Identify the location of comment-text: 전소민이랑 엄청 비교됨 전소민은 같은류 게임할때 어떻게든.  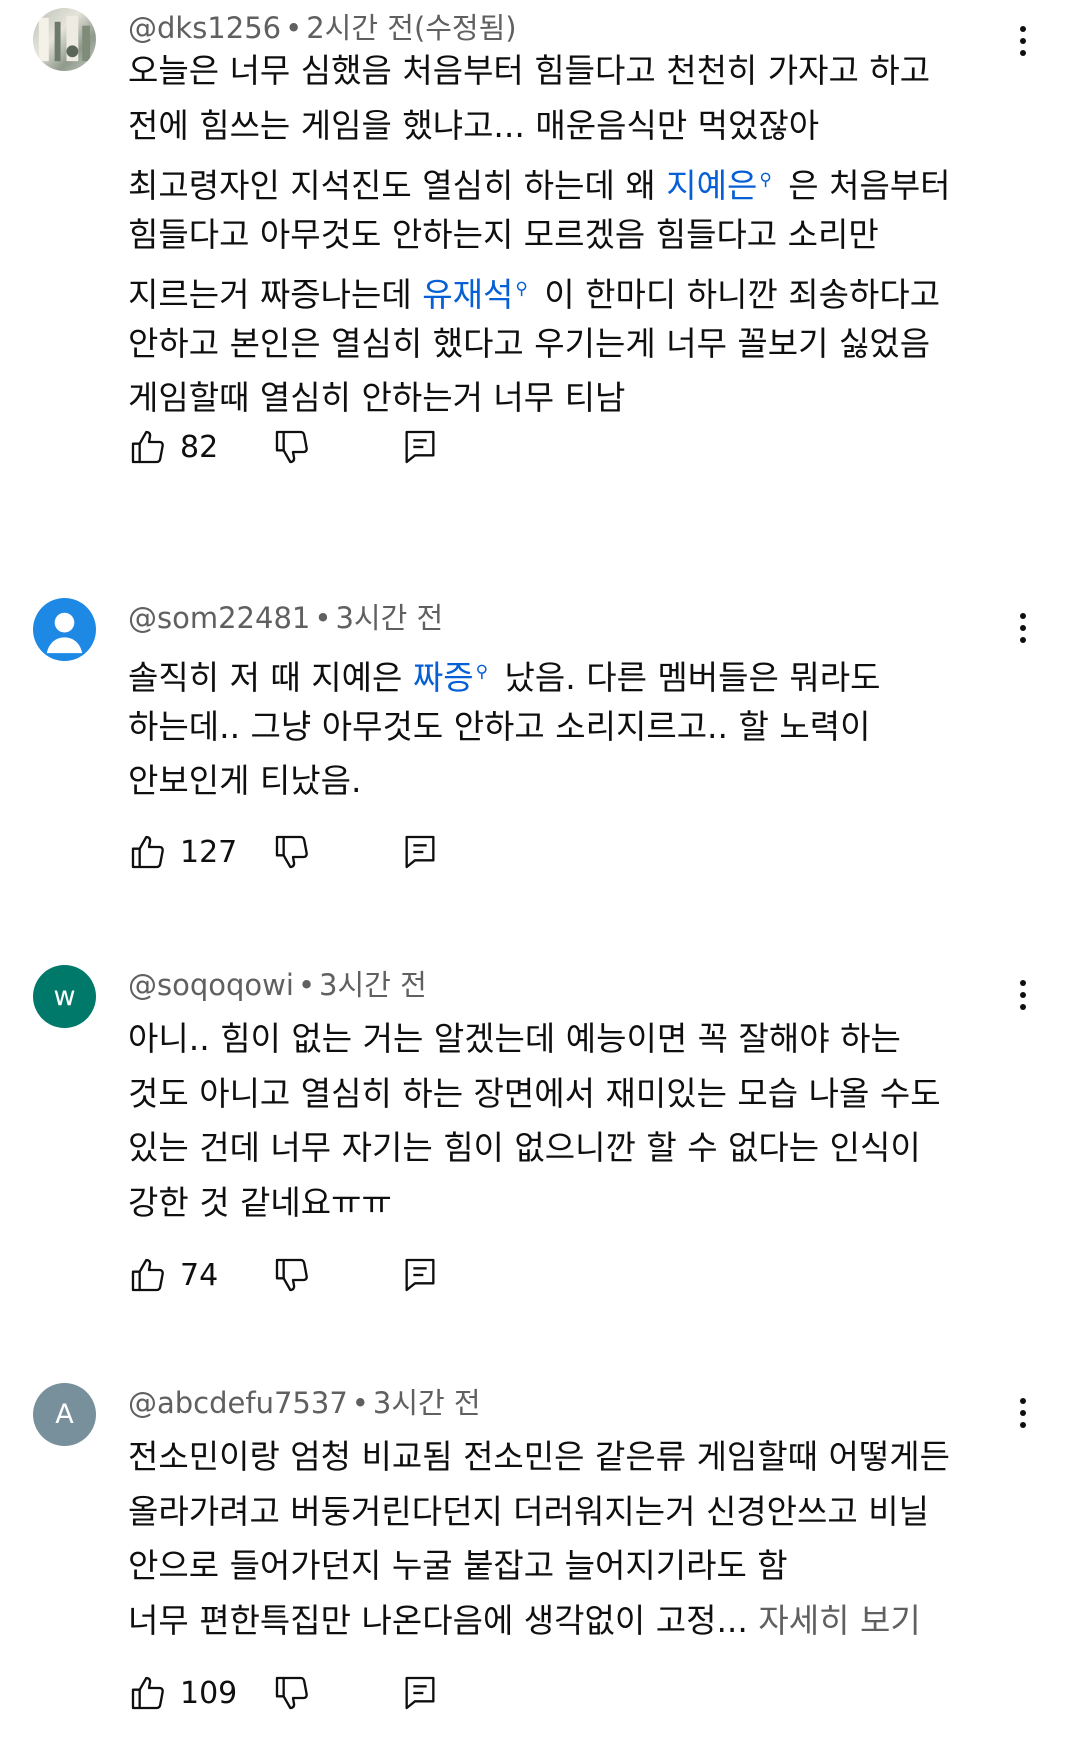
(539, 1456).